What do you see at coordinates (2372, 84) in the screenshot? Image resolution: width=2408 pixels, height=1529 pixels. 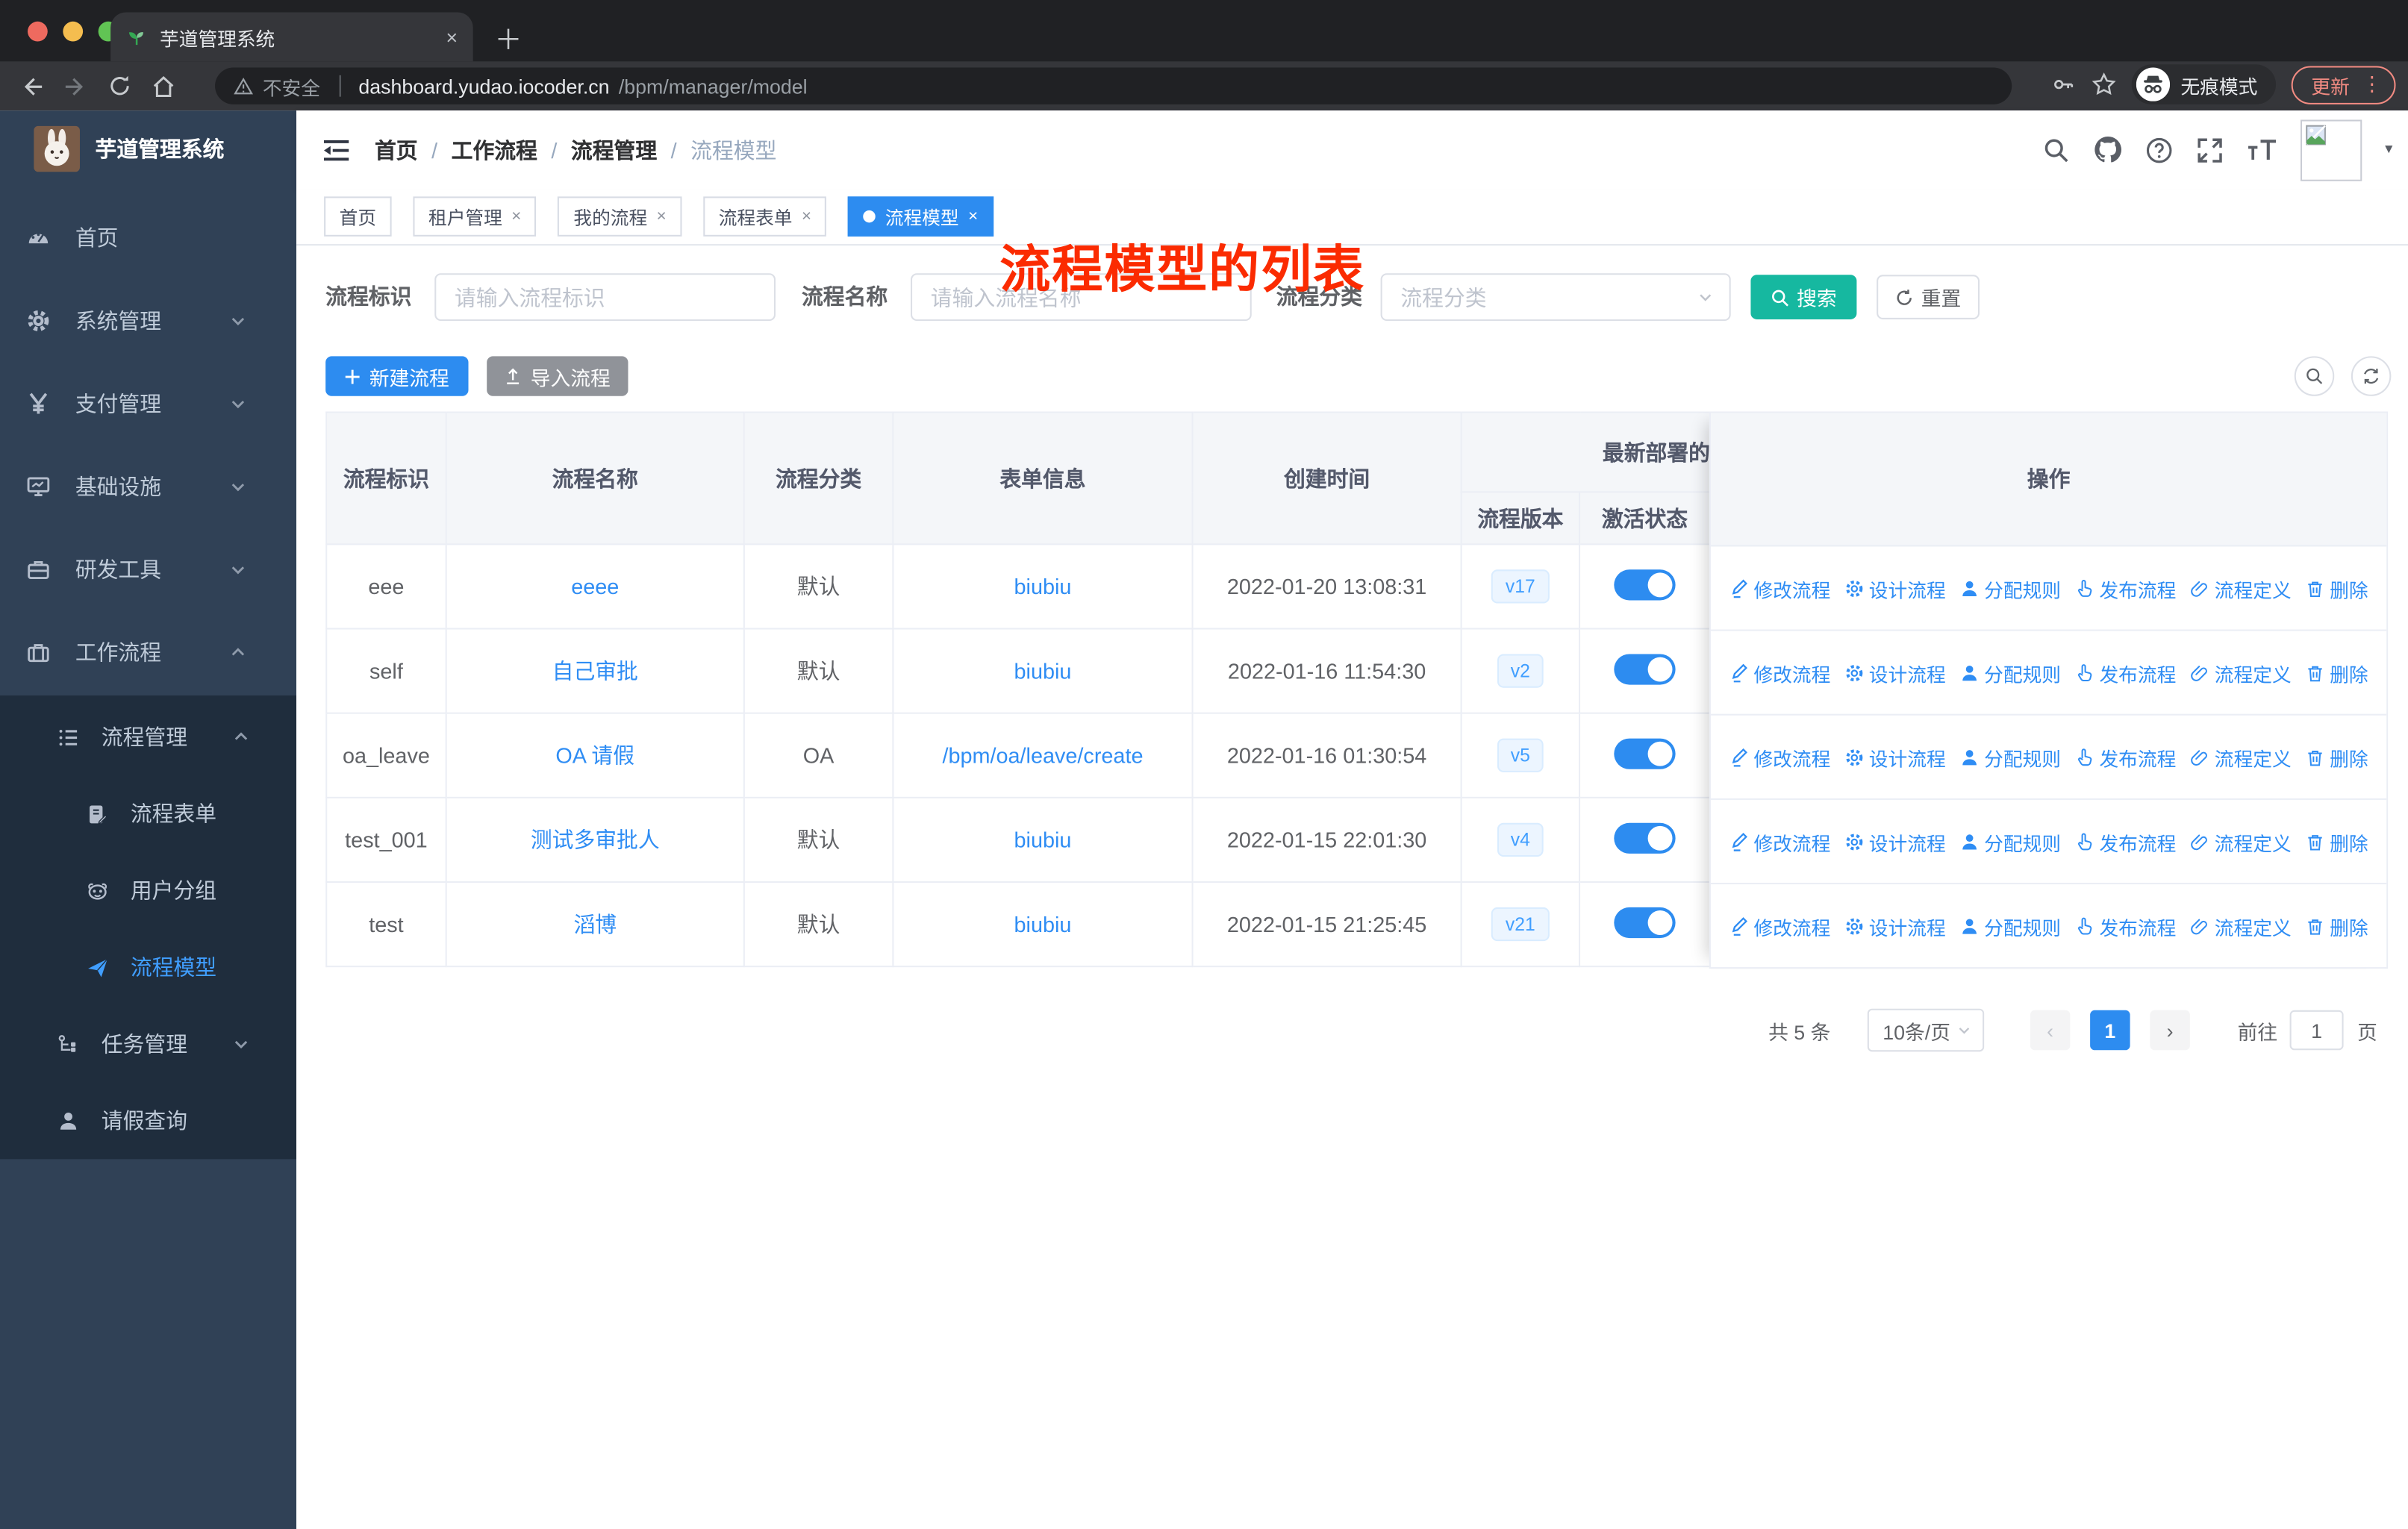 I see `browser-menu-icon: ⋮` at bounding box center [2372, 84].